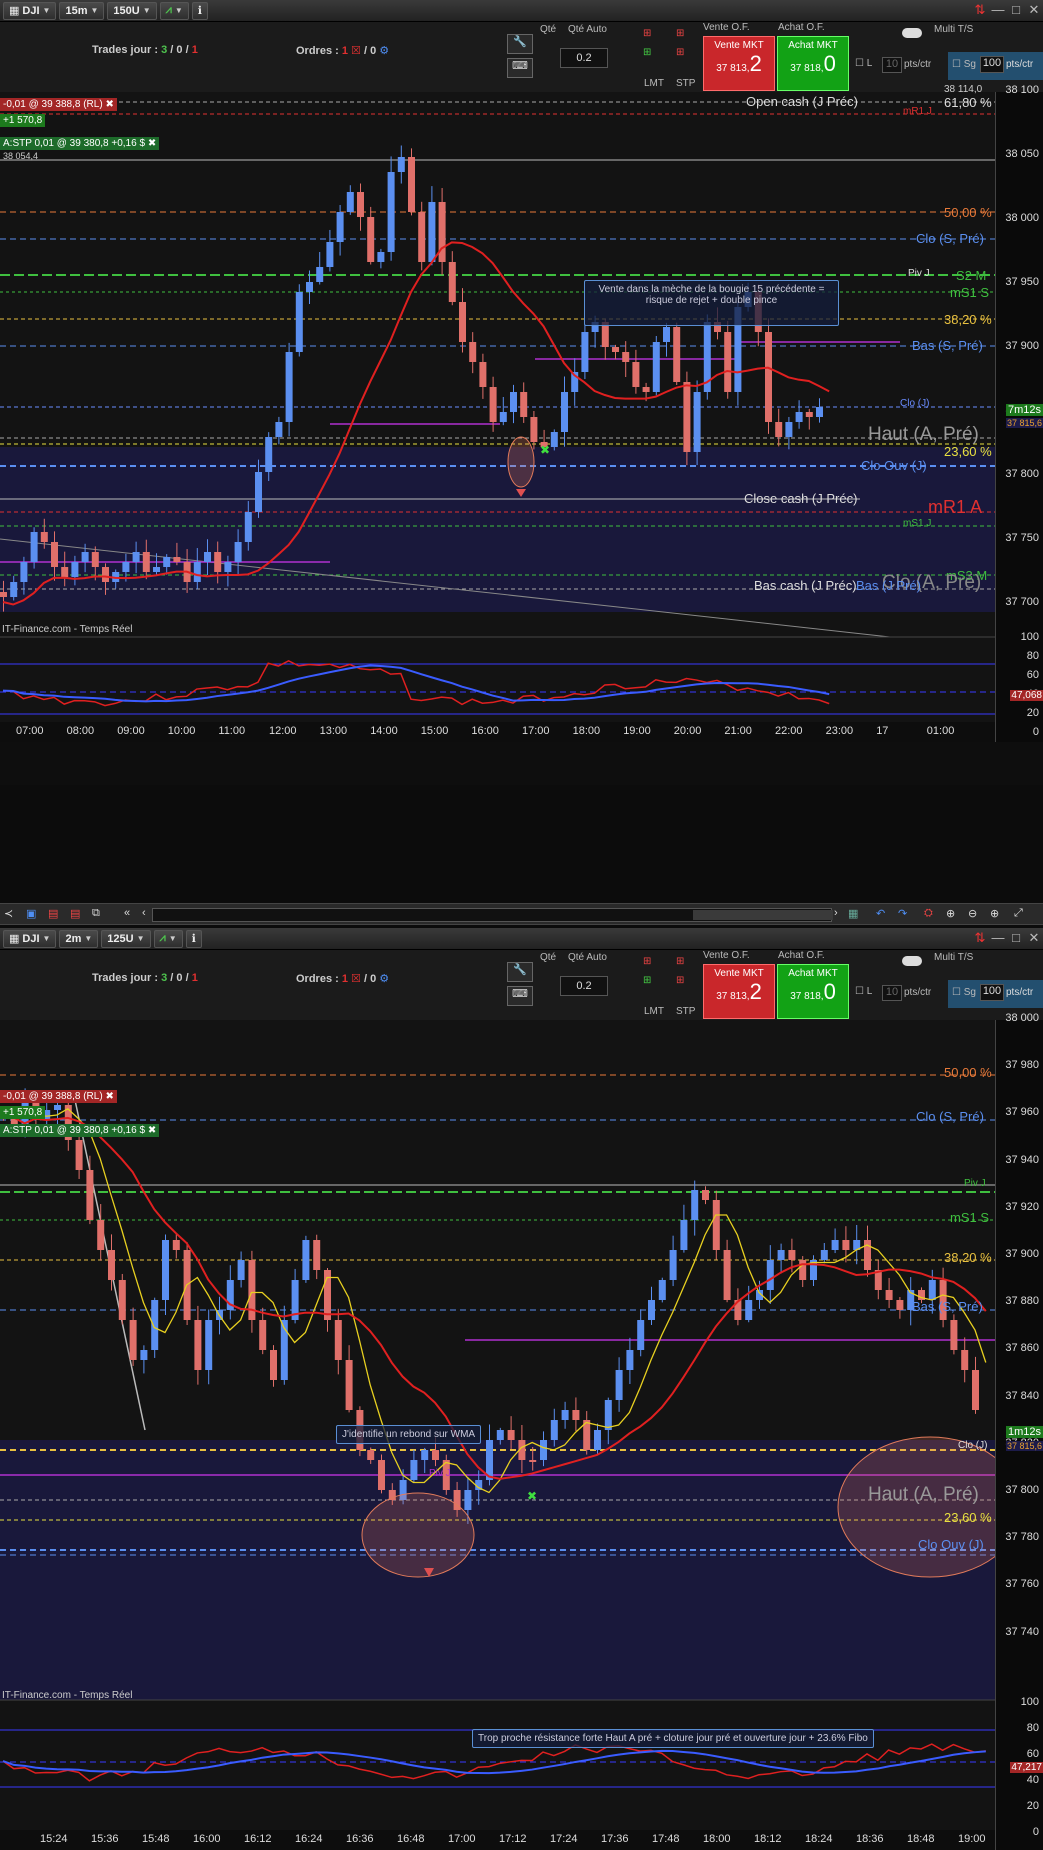  What do you see at coordinates (126, 938) in the screenshot?
I see `units-selector: 125U ▼` at bounding box center [126, 938].